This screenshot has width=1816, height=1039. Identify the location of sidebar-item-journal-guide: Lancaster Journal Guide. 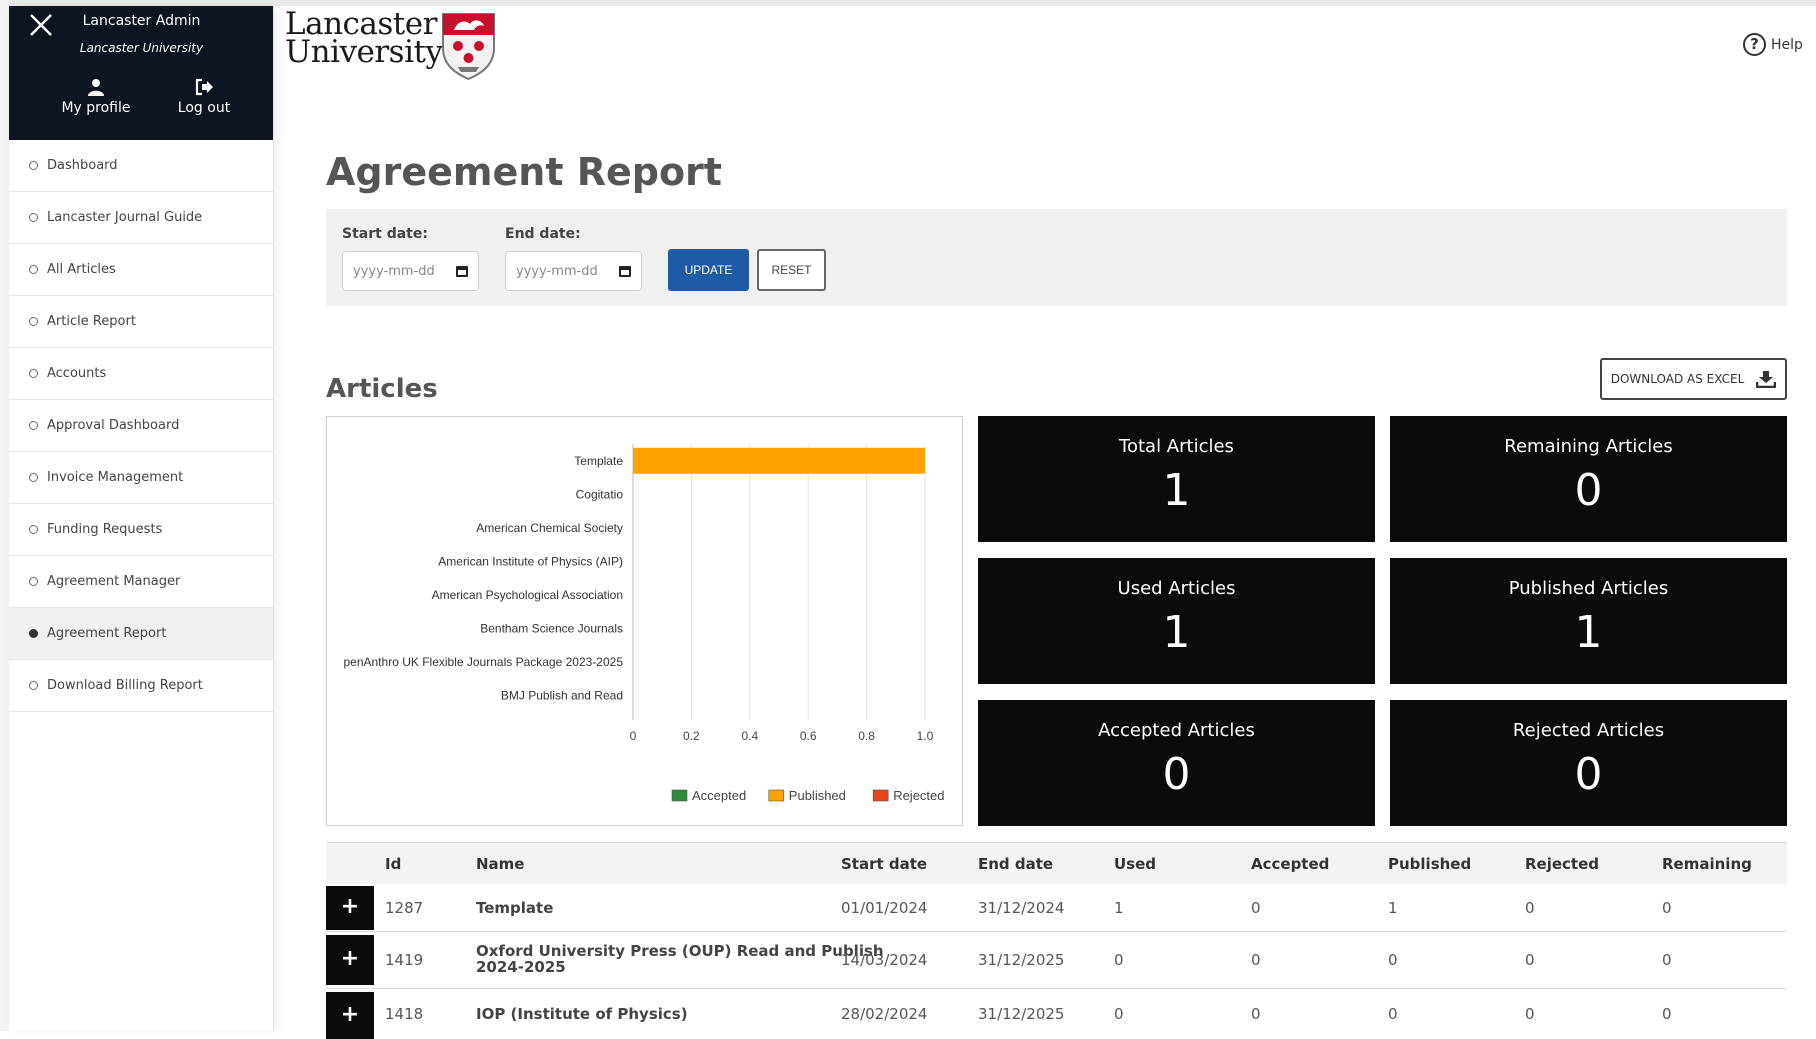
(141, 218).